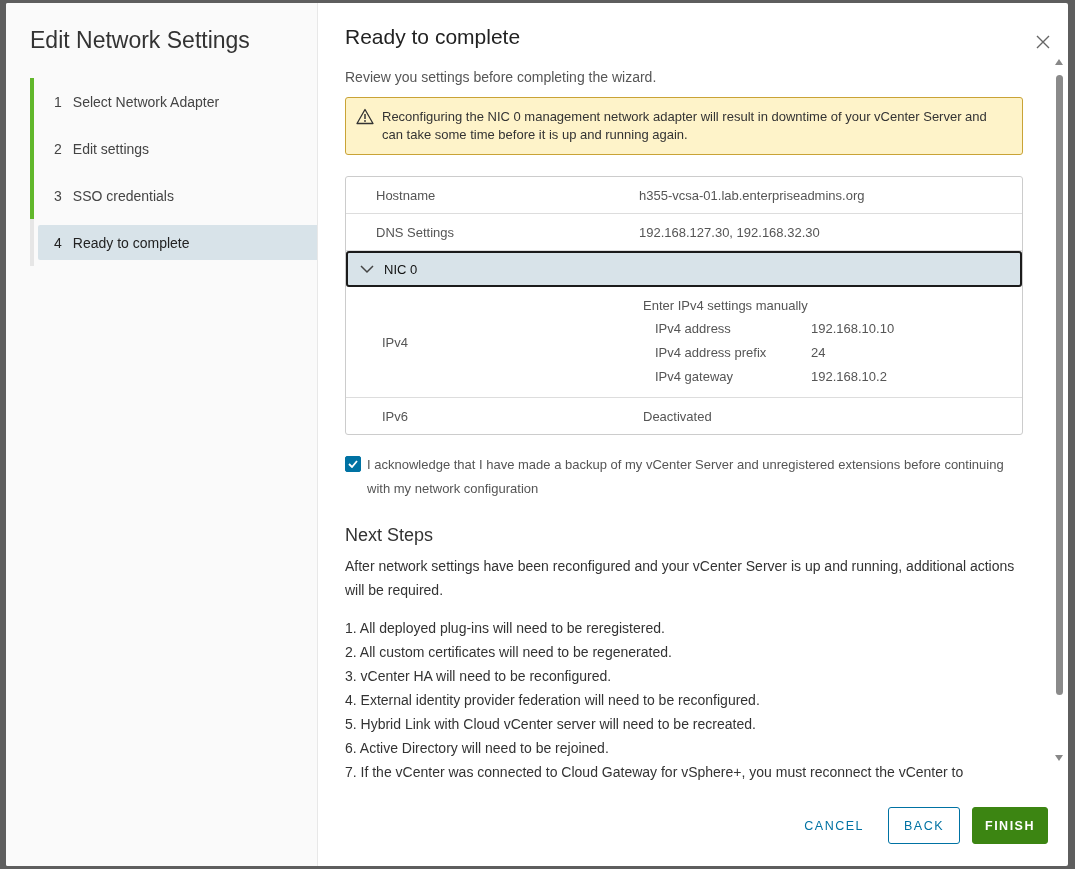  I want to click on section-heading: Next Steps, so click(390, 535).